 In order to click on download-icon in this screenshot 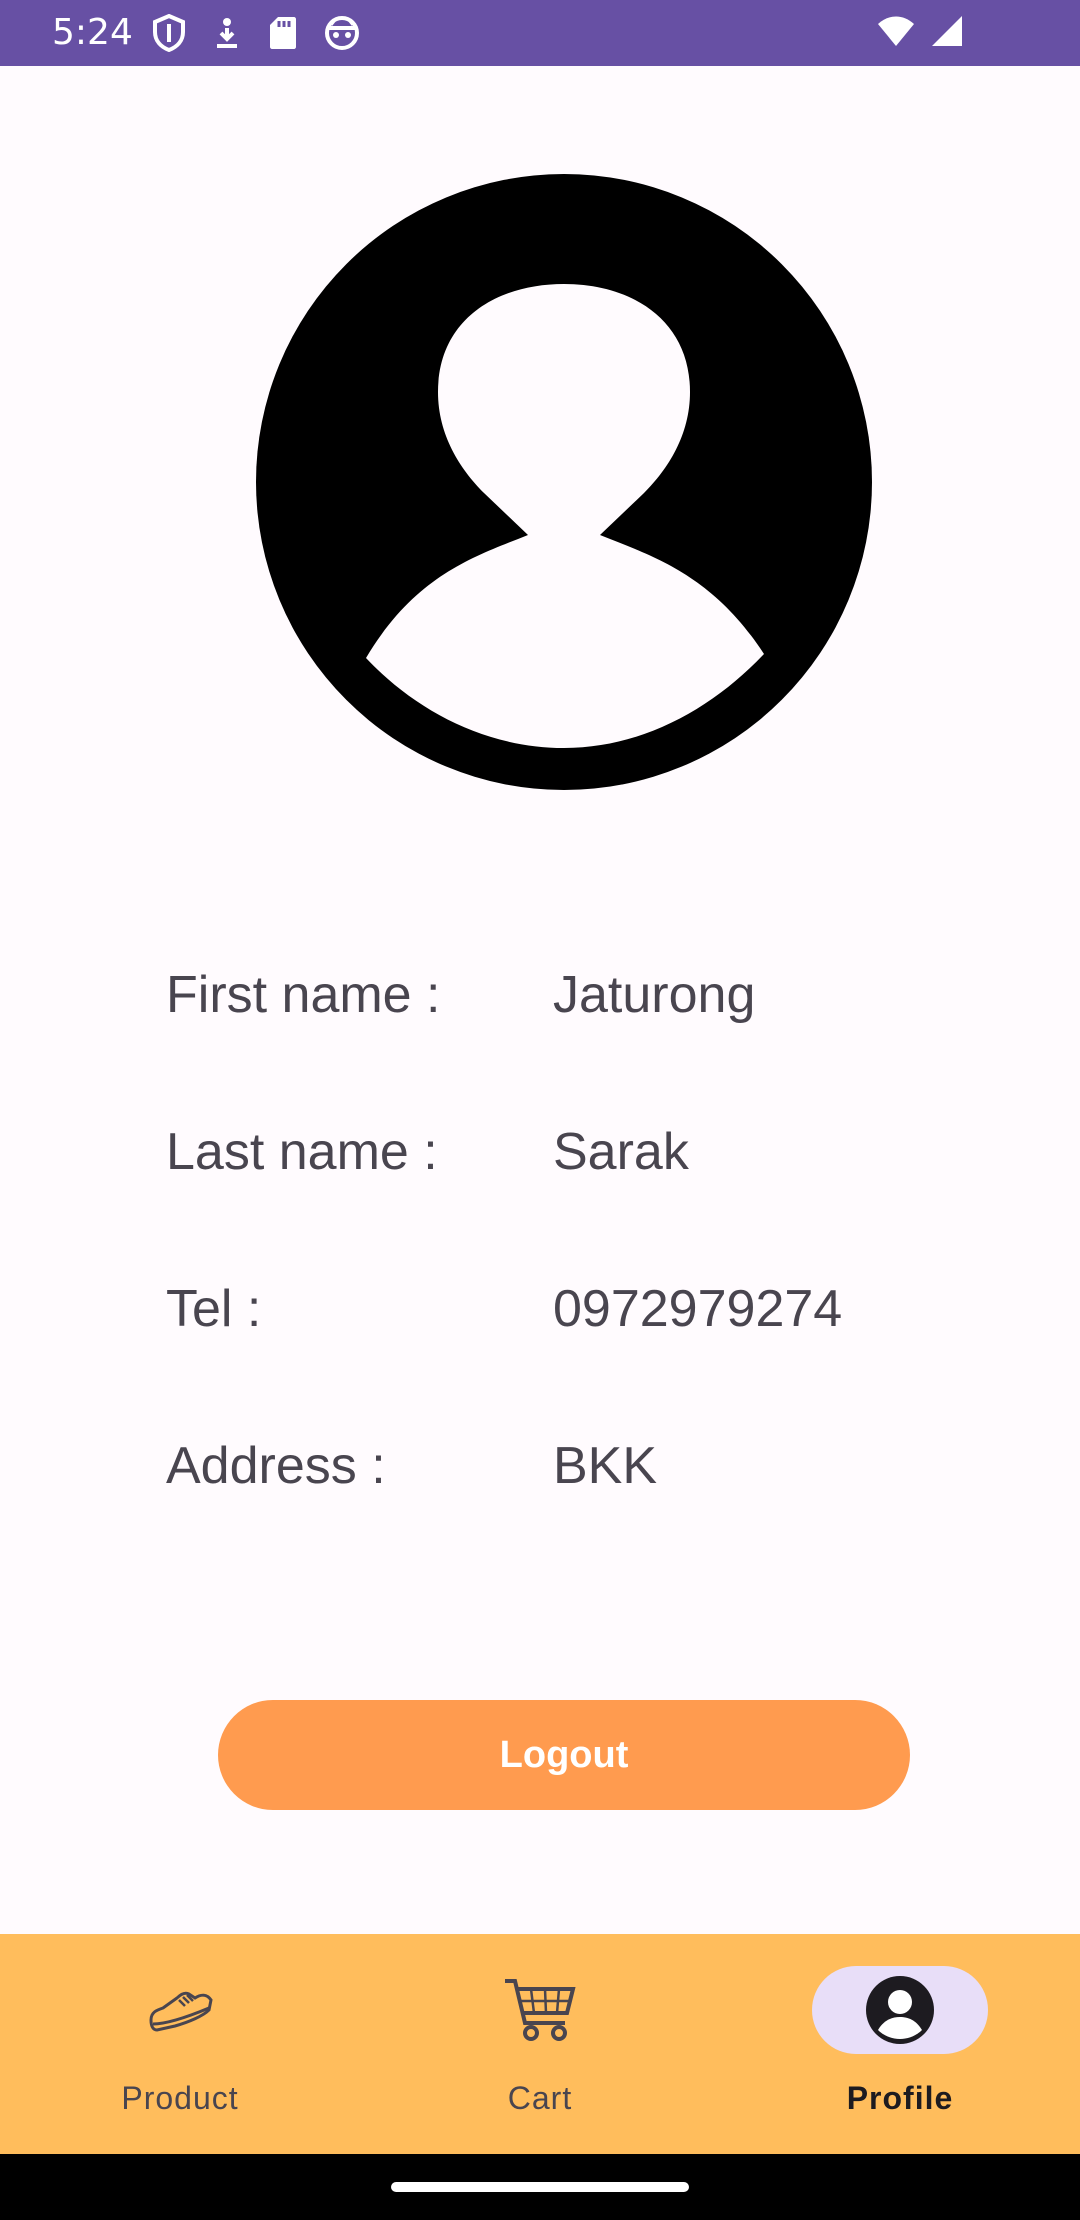, I will do `click(227, 35)`.